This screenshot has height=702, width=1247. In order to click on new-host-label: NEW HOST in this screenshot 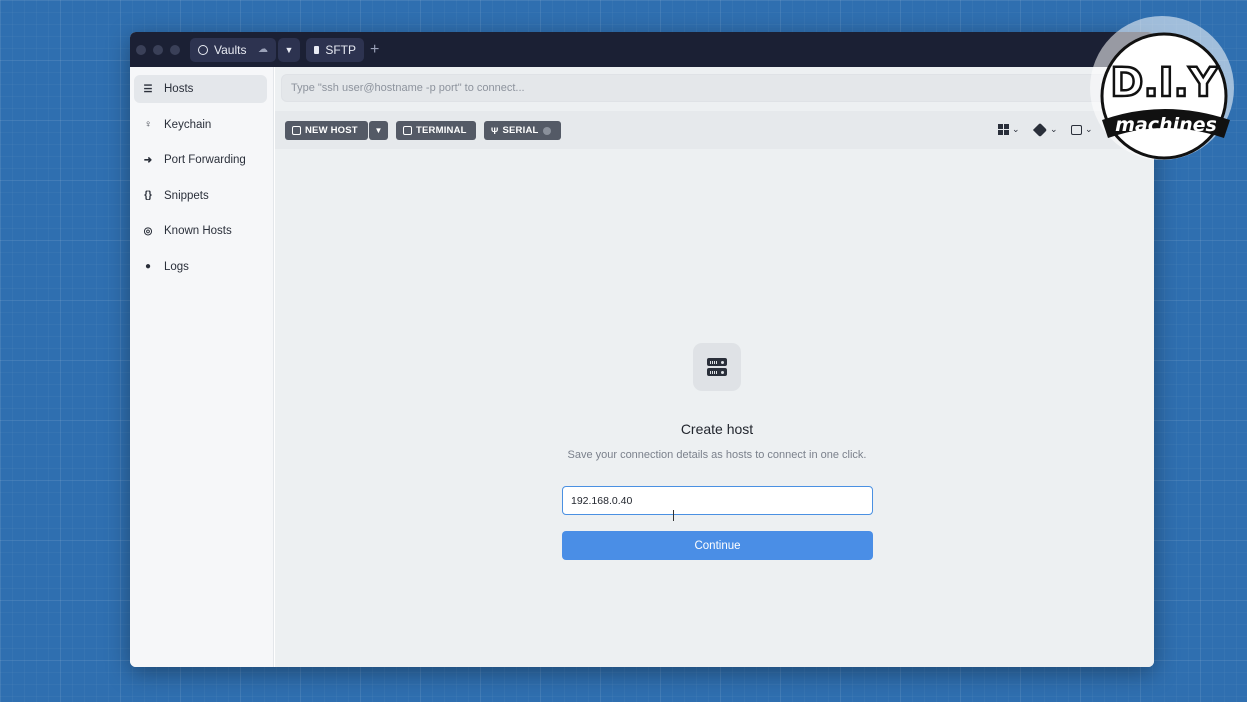, I will do `click(331, 130)`.